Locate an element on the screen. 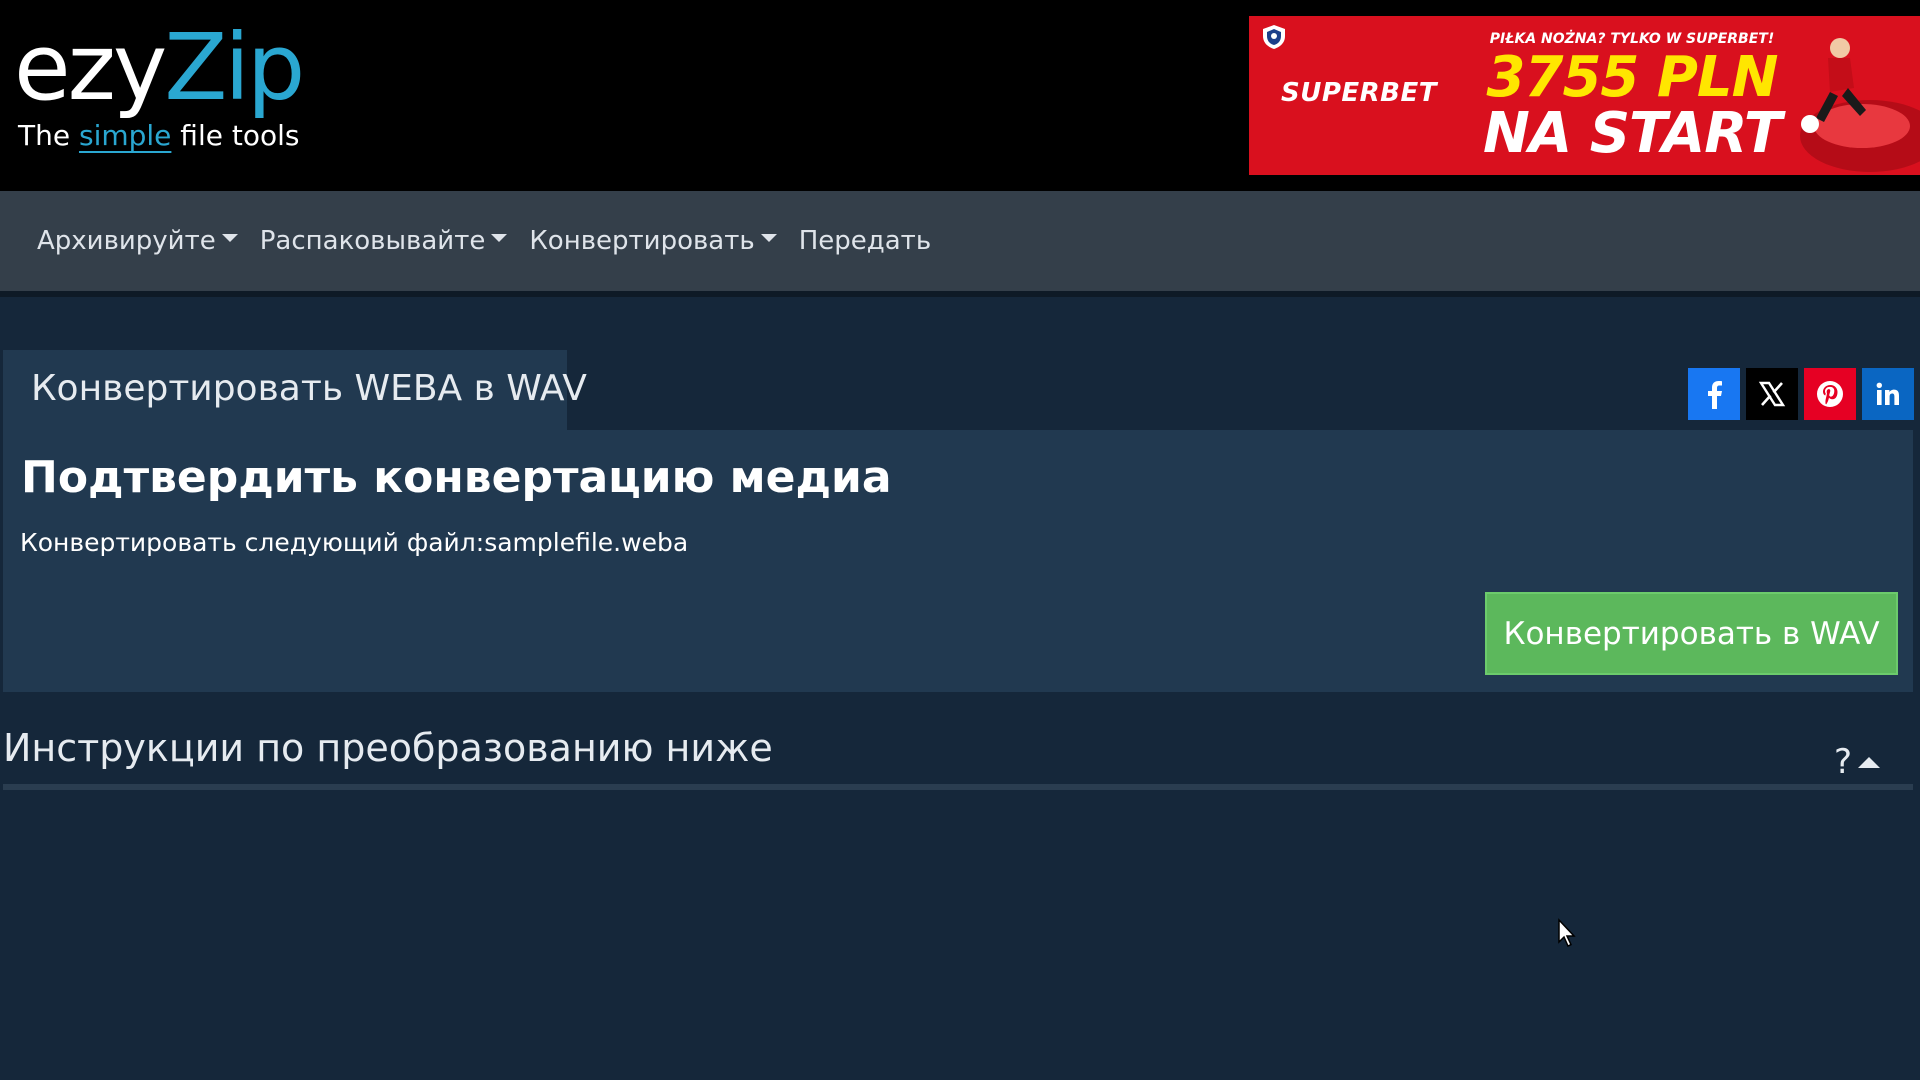  facebook-share-button is located at coordinates (1714, 394).